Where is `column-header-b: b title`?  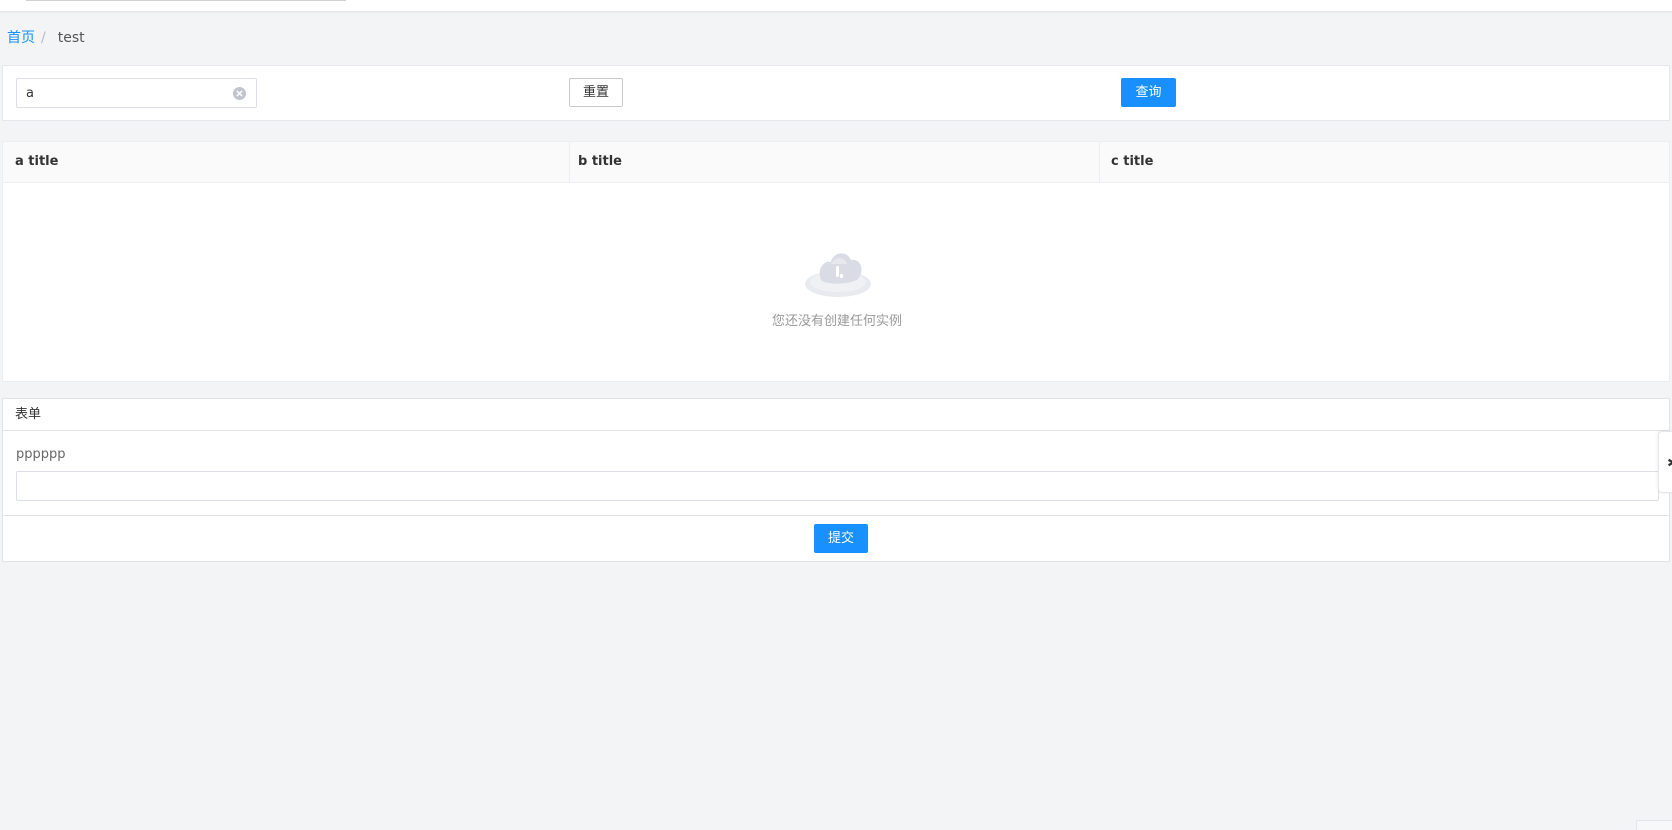
column-header-b: b title is located at coordinates (835, 162).